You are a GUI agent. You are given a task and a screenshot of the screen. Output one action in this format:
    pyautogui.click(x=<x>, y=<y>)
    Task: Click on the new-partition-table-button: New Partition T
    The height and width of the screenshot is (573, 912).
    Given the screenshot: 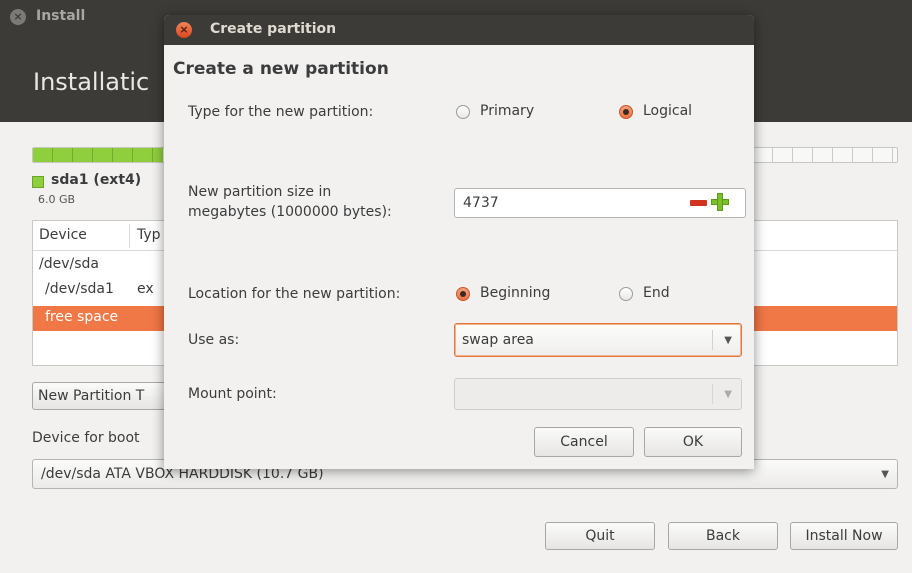 What is the action you would take?
    pyautogui.click(x=102, y=396)
    